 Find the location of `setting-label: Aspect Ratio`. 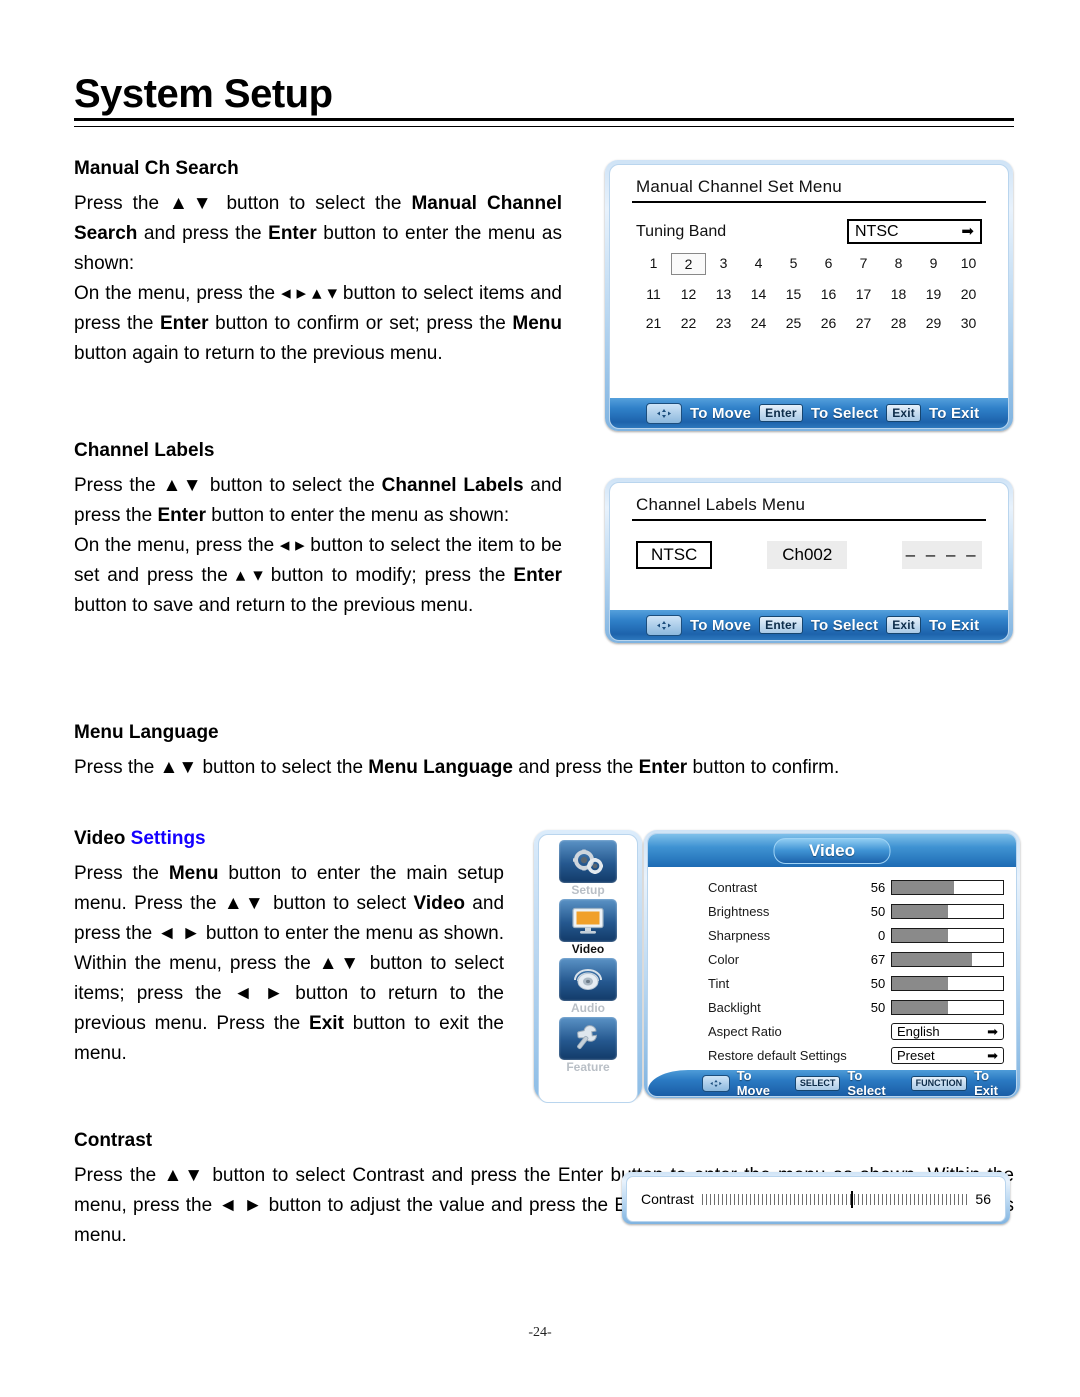

setting-label: Aspect Ratio is located at coordinates (745, 1031).